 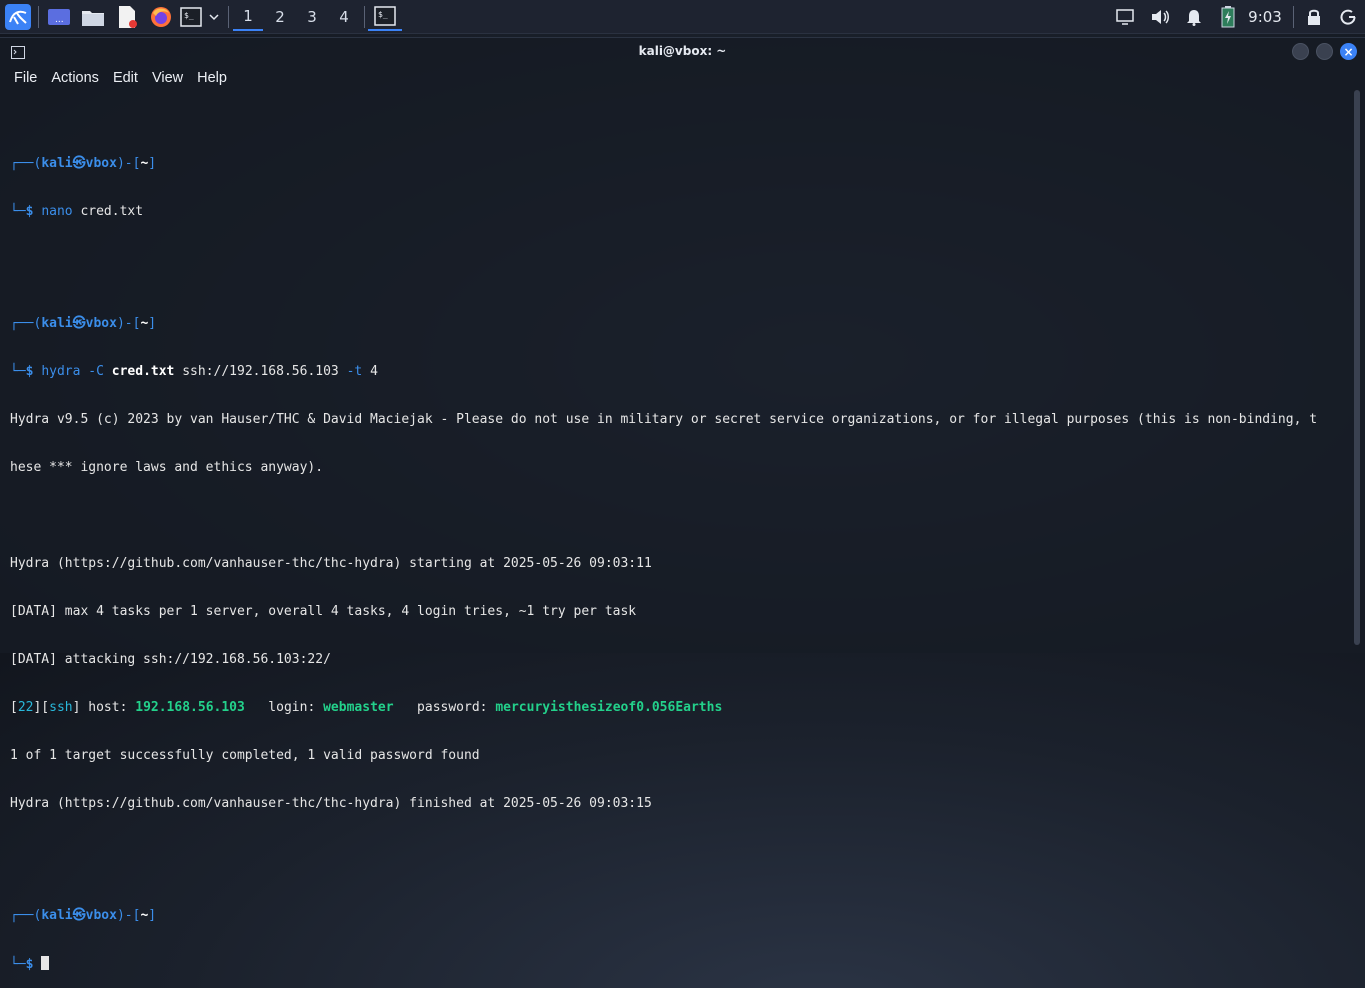 I want to click on command-line: └─$, so click(x=680, y=964).